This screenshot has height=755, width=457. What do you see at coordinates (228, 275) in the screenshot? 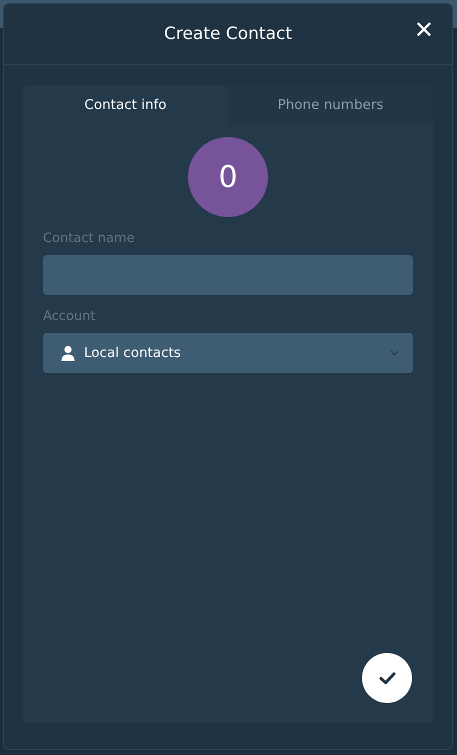
I see `input-field` at bounding box center [228, 275].